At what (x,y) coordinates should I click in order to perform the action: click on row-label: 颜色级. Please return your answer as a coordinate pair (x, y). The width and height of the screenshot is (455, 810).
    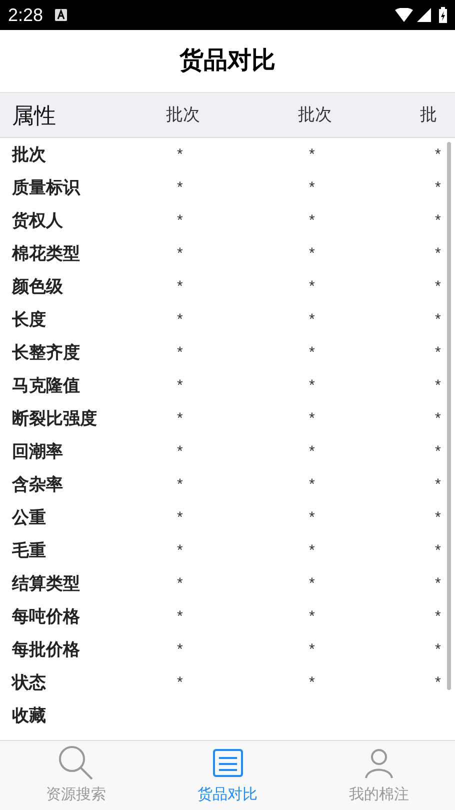
    Looking at the image, I should click on (37, 286).